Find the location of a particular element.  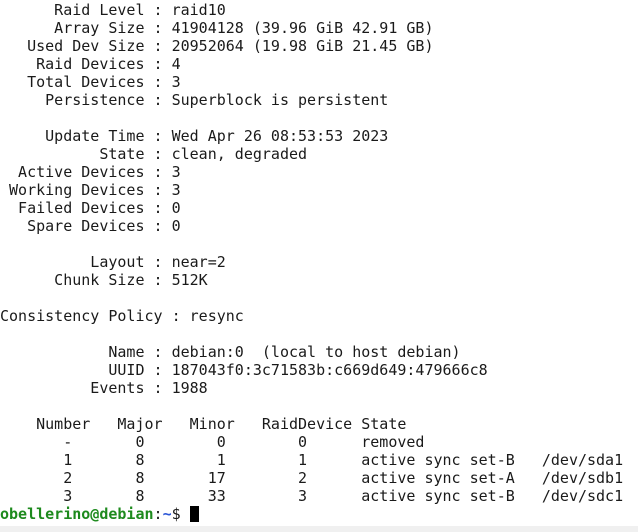

terminal-output-line: State : clean, degraded is located at coordinates (154, 154).